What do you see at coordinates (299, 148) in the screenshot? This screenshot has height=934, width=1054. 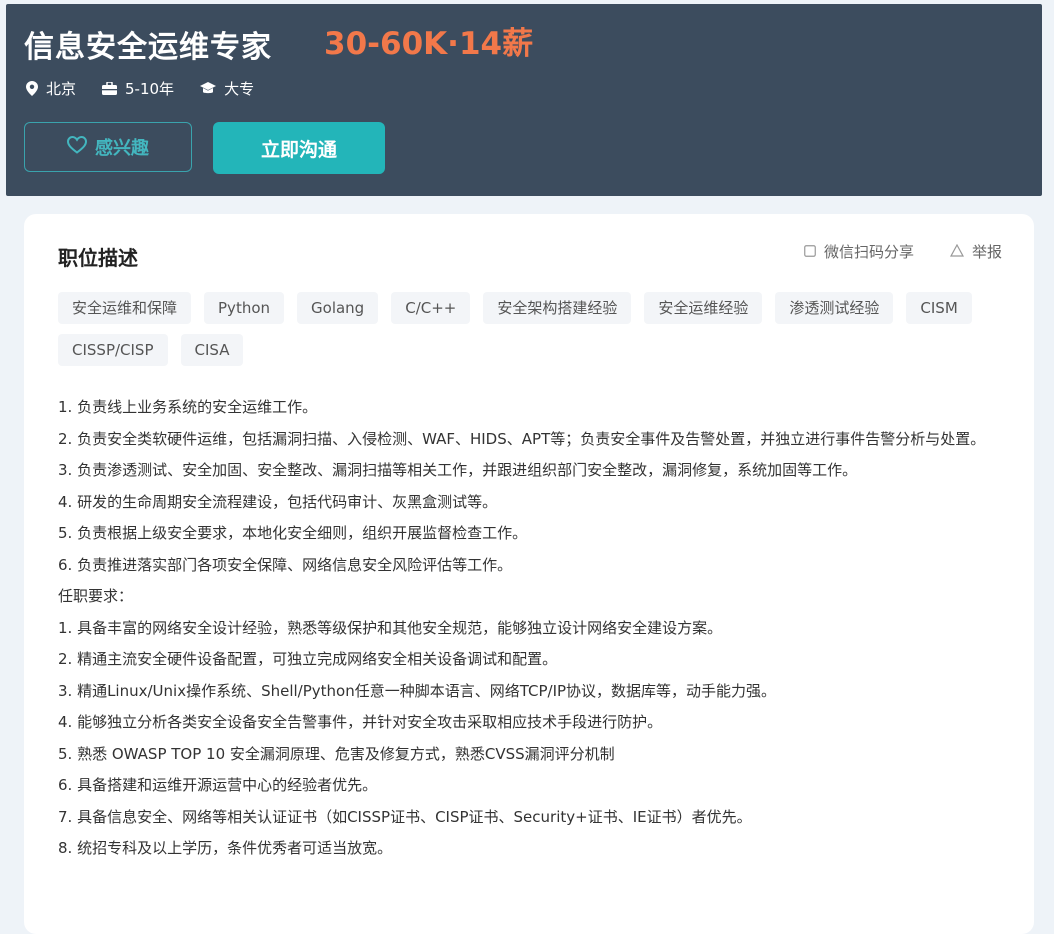 I see `chat-now-button: 立即沟通` at bounding box center [299, 148].